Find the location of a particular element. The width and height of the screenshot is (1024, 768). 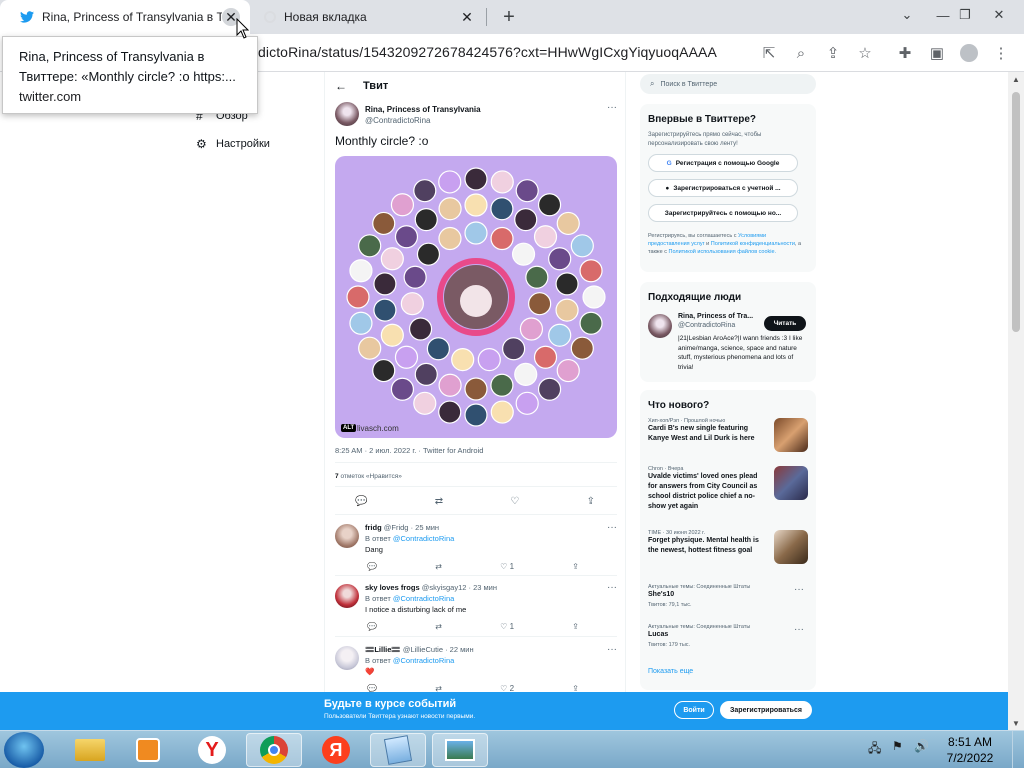

new-tab-button: + is located at coordinates (509, 17).